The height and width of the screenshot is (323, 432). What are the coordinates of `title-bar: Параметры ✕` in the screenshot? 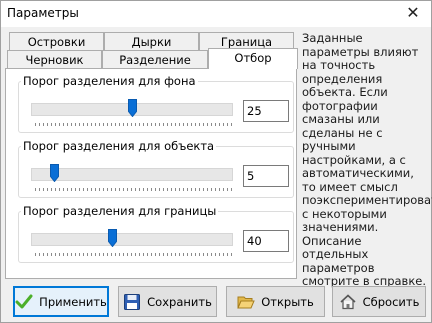 It's located at (216, 14).